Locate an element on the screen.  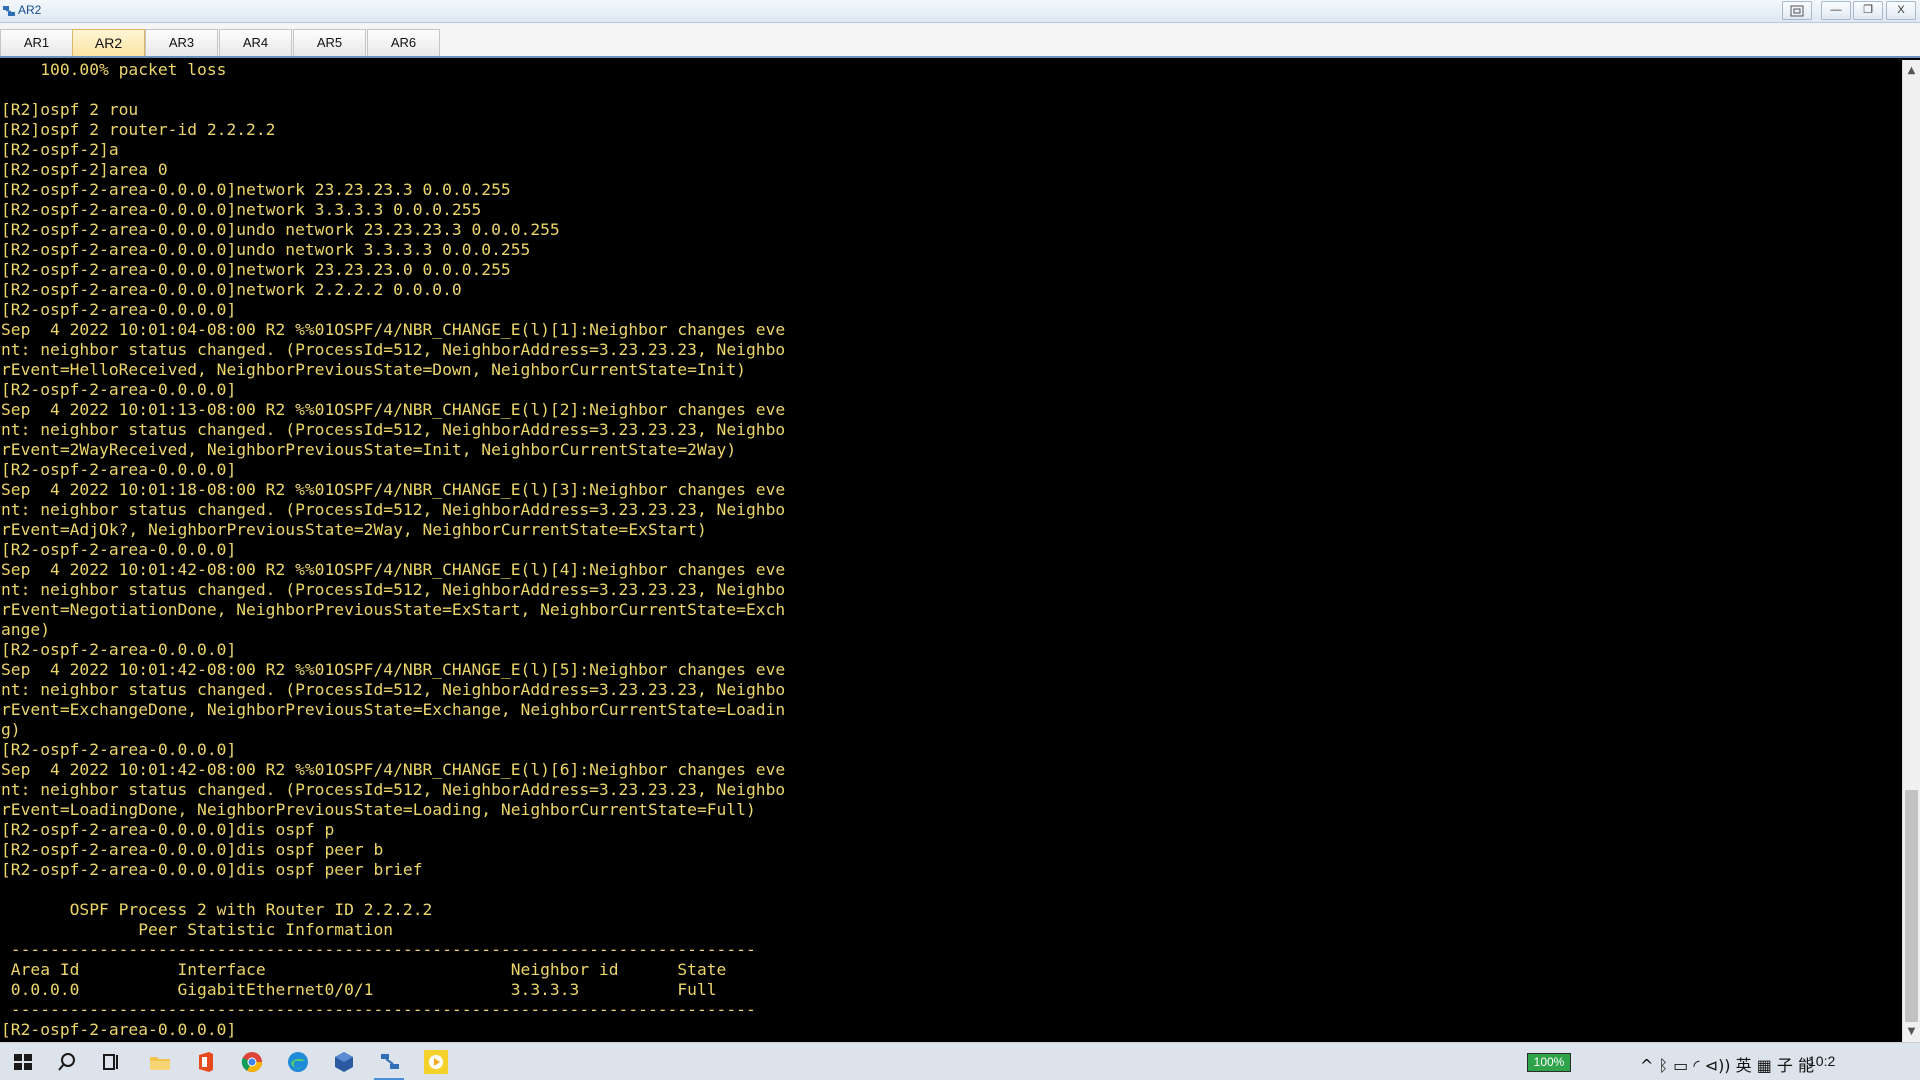
search-icon is located at coordinates (67, 1062).